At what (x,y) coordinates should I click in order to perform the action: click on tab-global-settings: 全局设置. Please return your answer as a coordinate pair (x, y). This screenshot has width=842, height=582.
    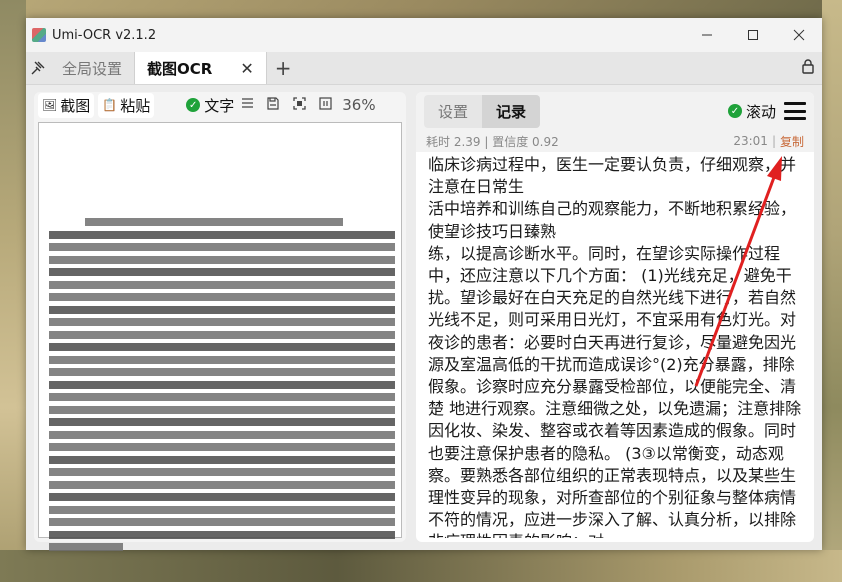
    Looking at the image, I should click on (92, 68).